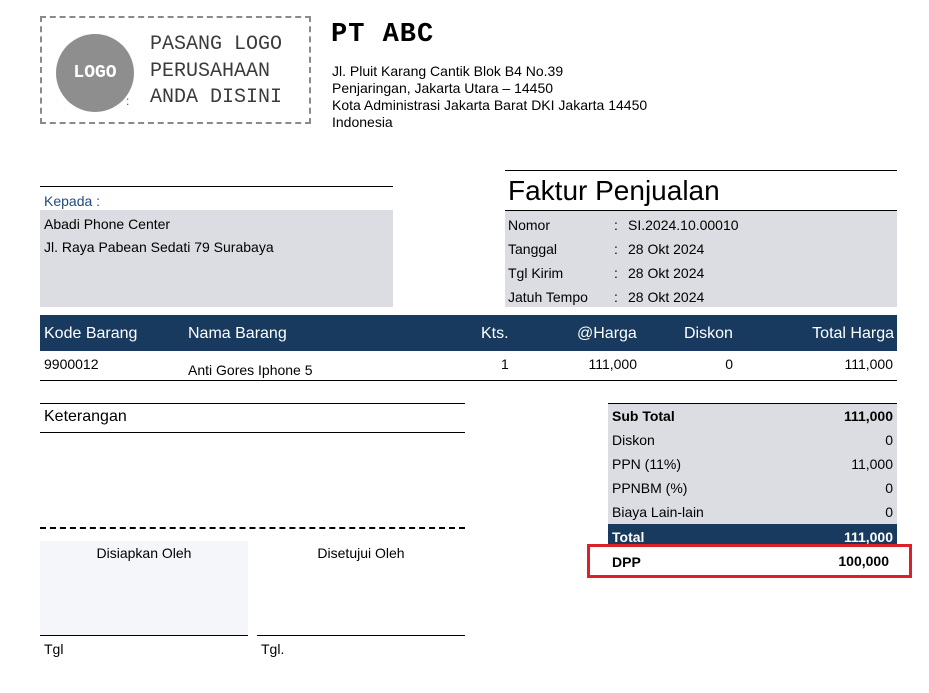 This screenshot has height=693, width=929. What do you see at coordinates (868, 537) in the screenshot?
I see `total-value: 111,000` at bounding box center [868, 537].